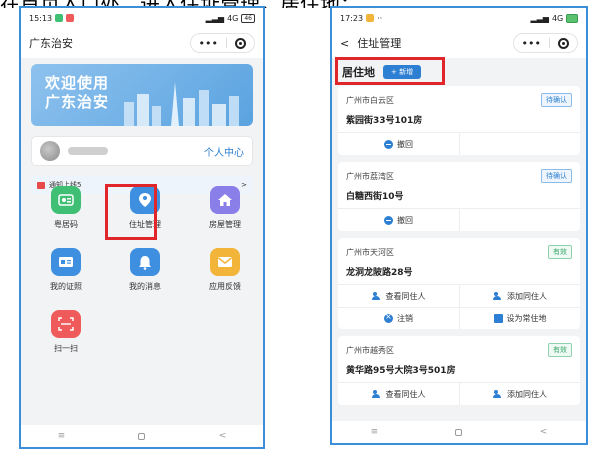 The height and width of the screenshot is (453, 609). What do you see at coordinates (66, 262) in the screenshot?
I see `certificate-icon` at bounding box center [66, 262].